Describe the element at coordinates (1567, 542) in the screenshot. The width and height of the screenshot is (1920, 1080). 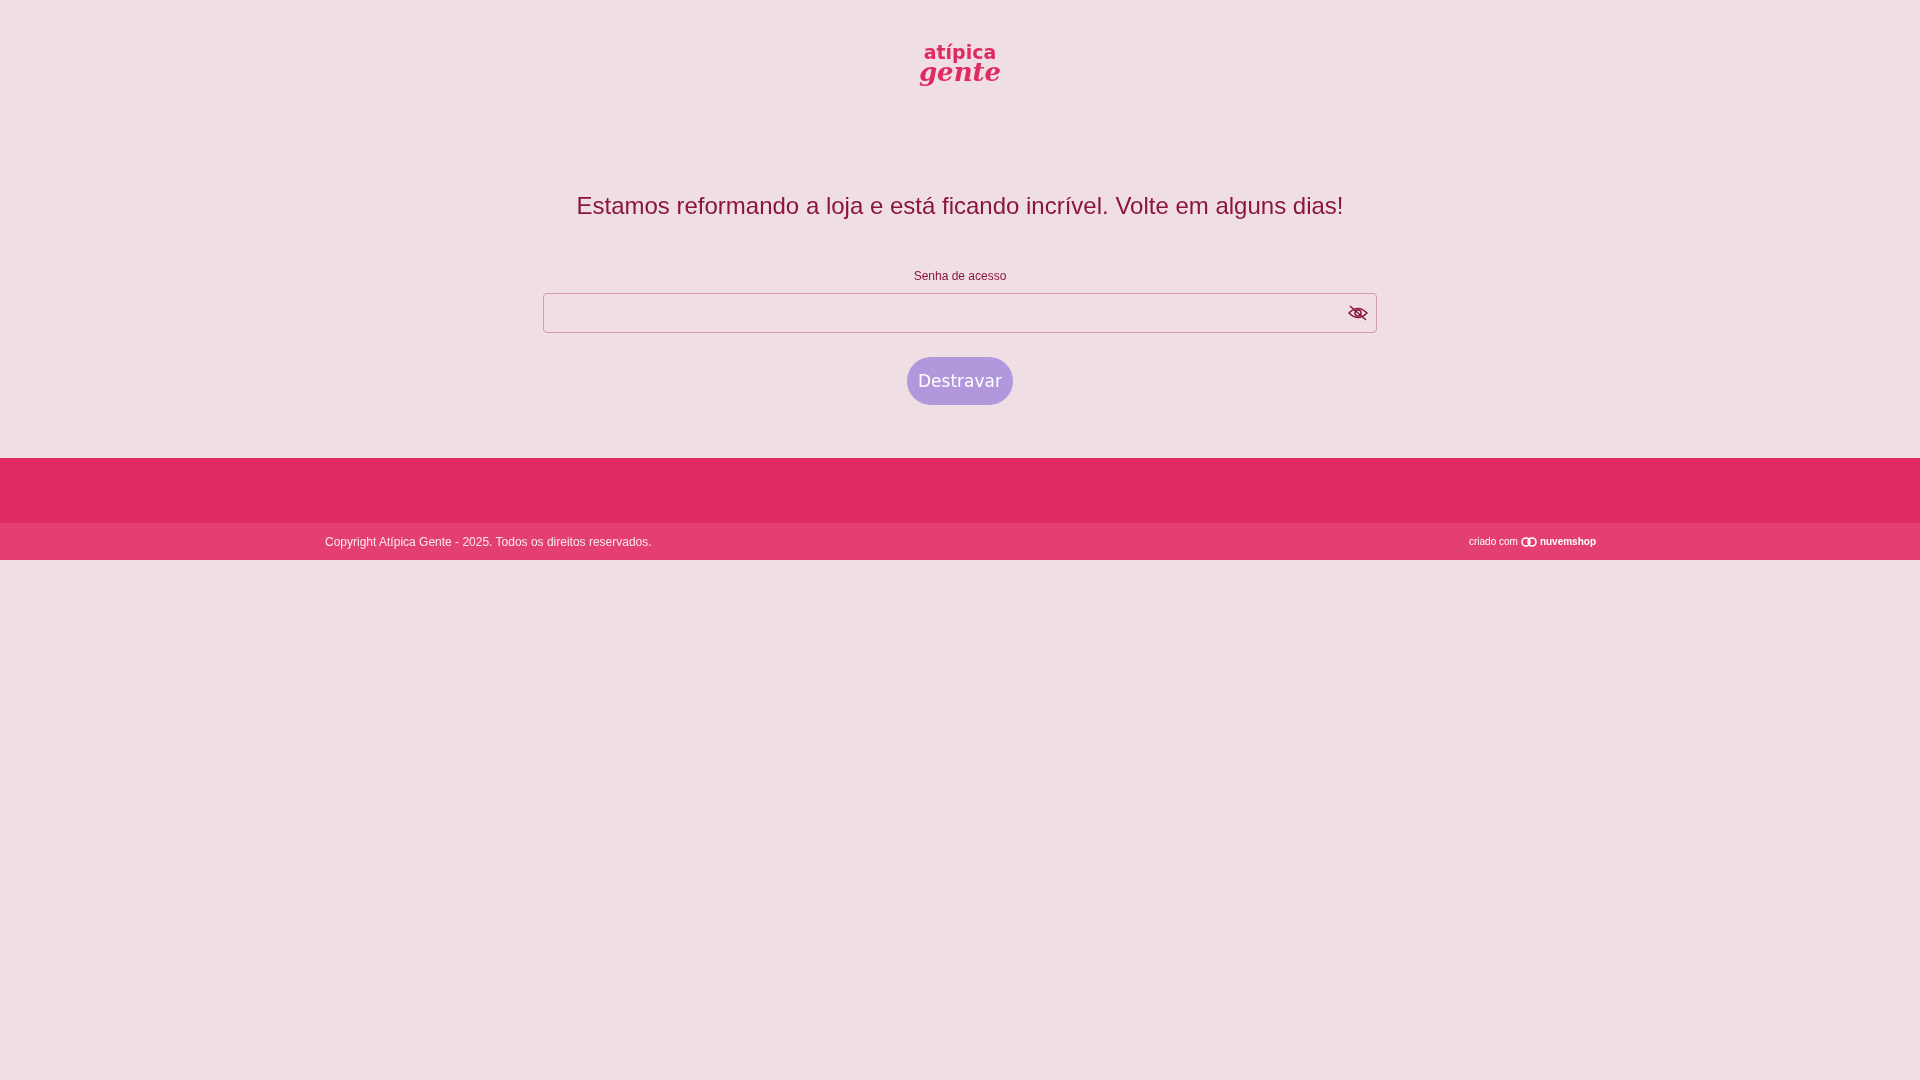
I see `brand-text: nuvemshop` at that location.